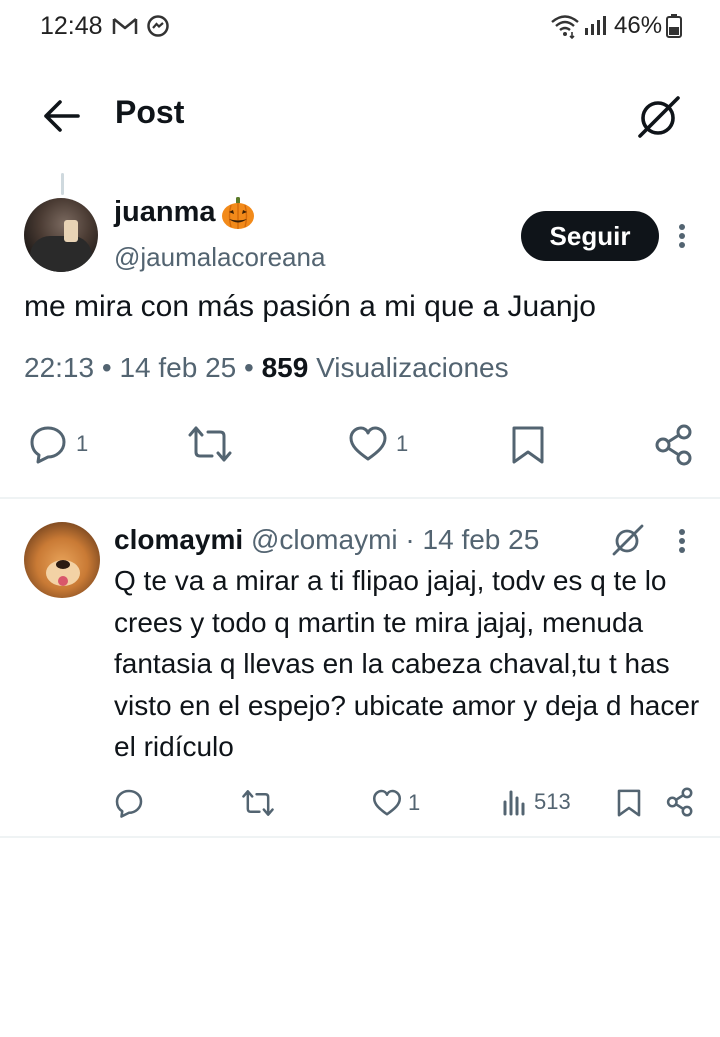 The width and height of the screenshot is (720, 1037). I want to click on post-text: me mira con más pasión a mi que a Juanjo, so click(310, 306).